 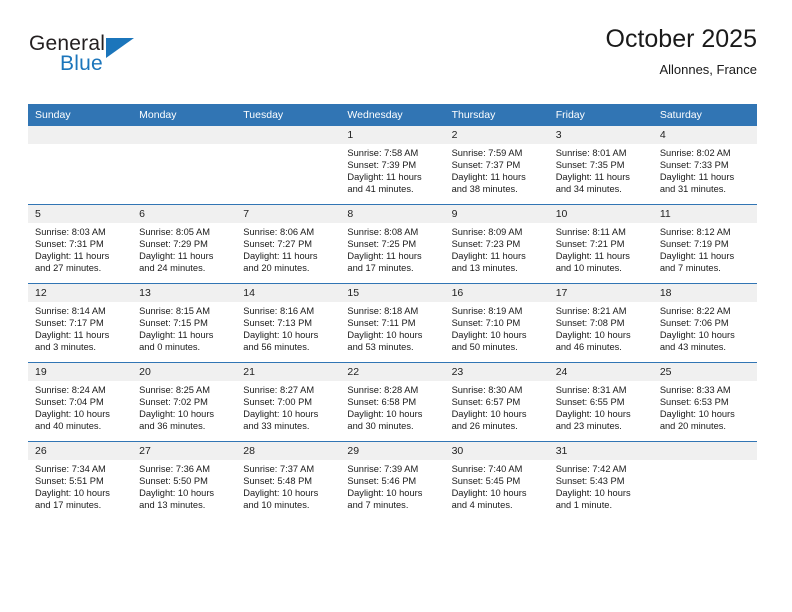 I want to click on day-detail-line: Sunrise: 7:40 AM, so click(x=487, y=469).